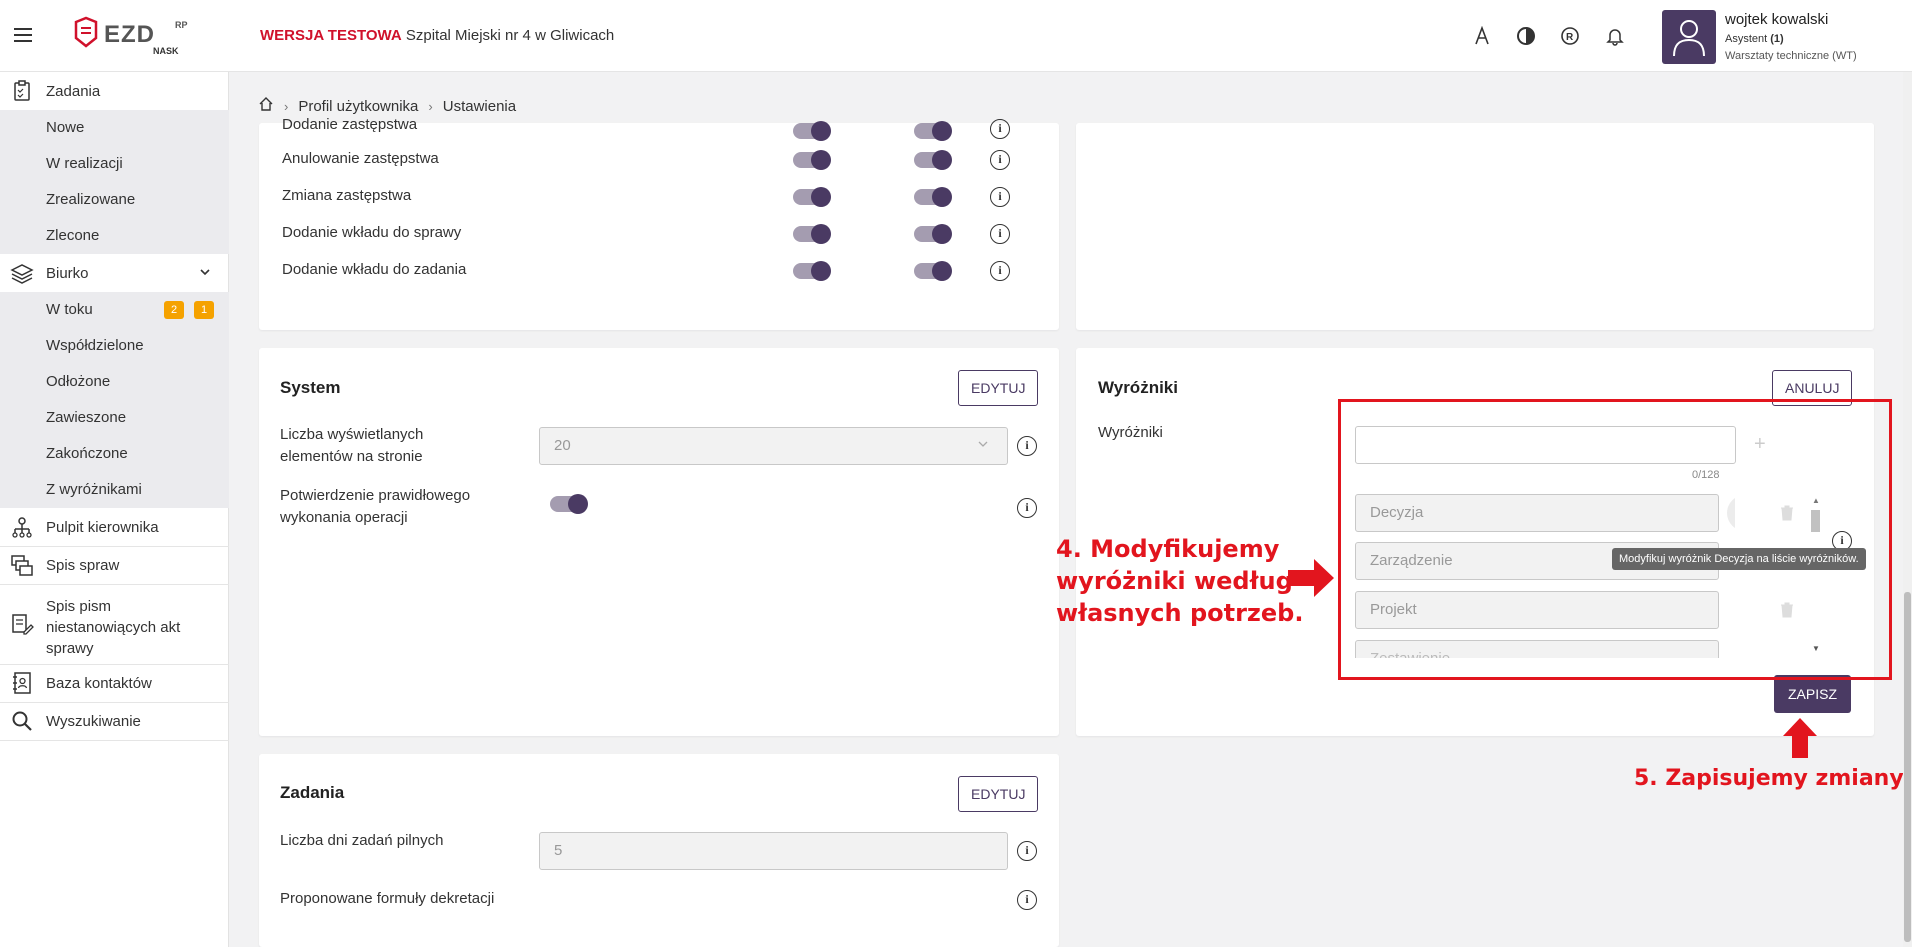  What do you see at coordinates (562, 445) in the screenshot?
I see `per-page-value: 20` at bounding box center [562, 445].